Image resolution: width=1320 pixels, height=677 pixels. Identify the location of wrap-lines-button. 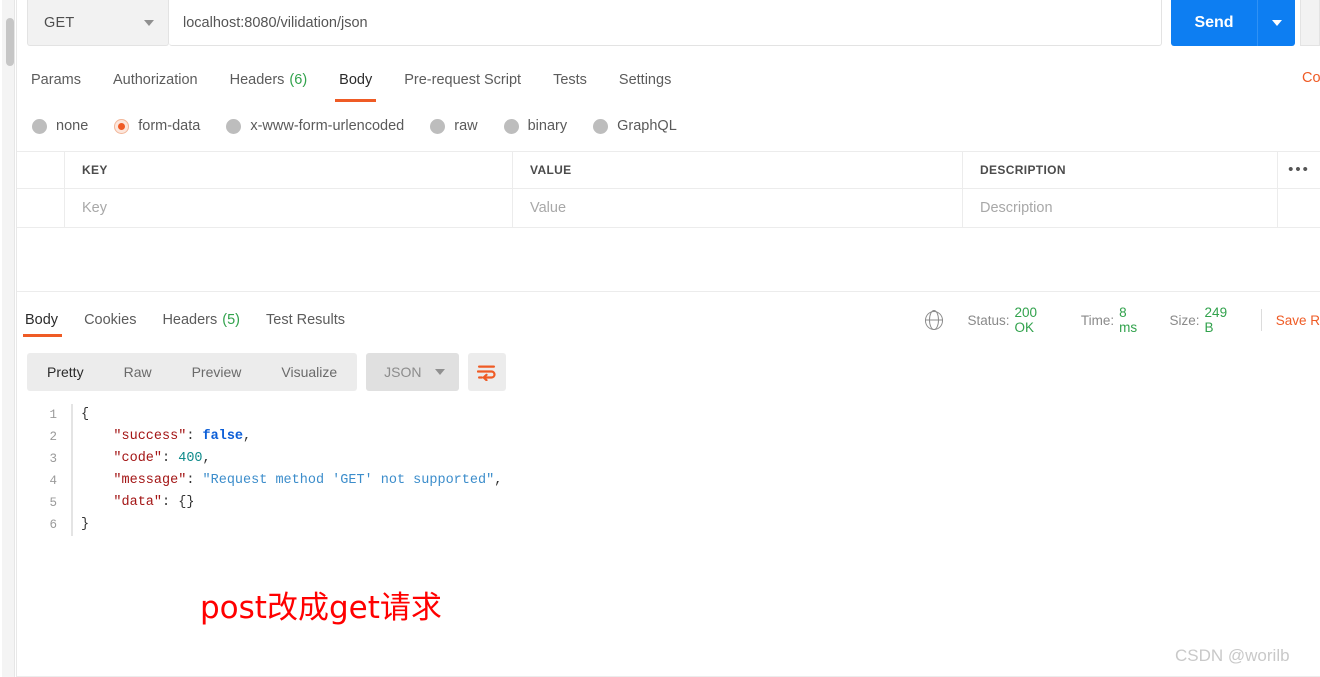
(486, 372).